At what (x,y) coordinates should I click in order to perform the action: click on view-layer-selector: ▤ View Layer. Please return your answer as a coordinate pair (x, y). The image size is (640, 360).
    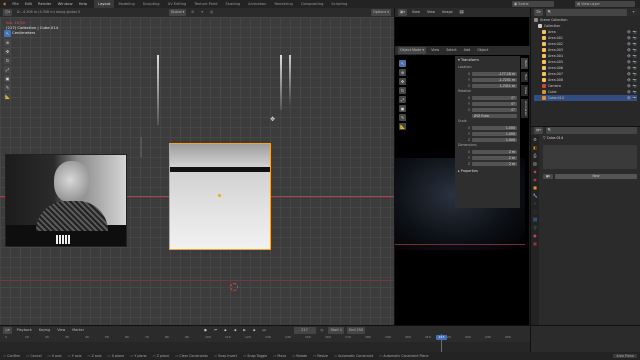
    Looking at the image, I should click on (605, 4).